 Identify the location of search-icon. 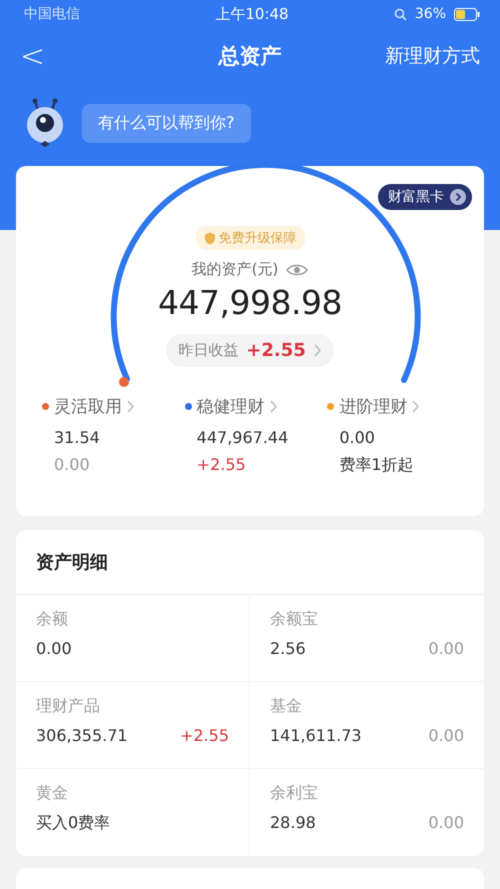
(400, 14).